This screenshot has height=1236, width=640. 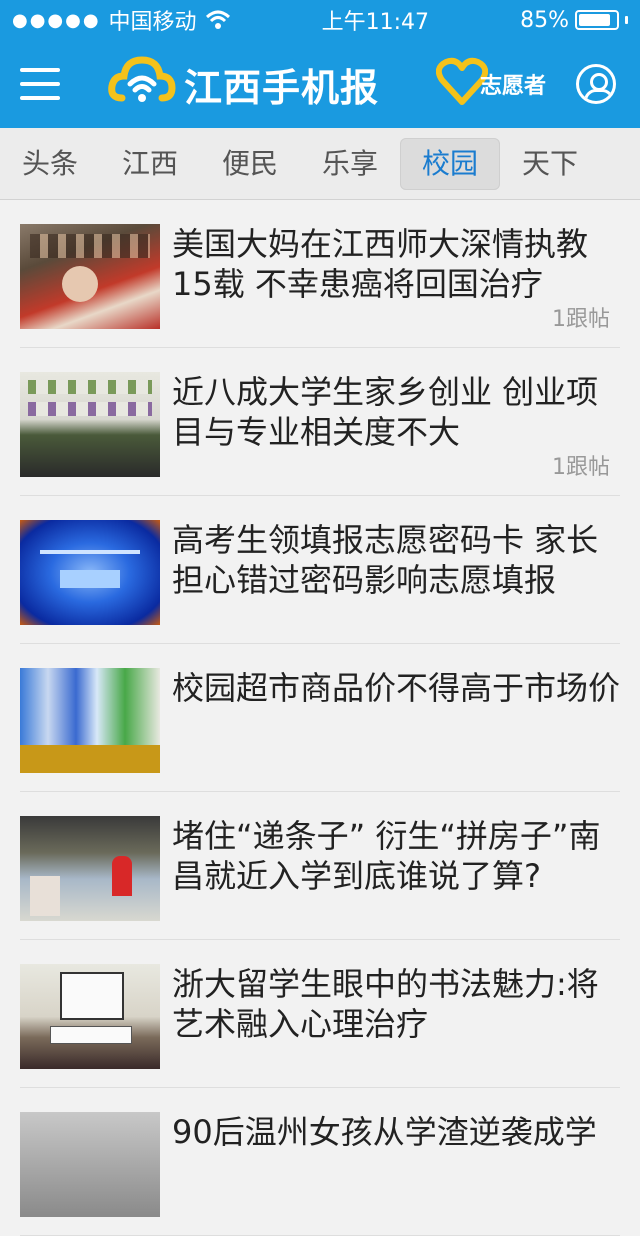 I want to click on battery-icon, so click(x=596, y=20).